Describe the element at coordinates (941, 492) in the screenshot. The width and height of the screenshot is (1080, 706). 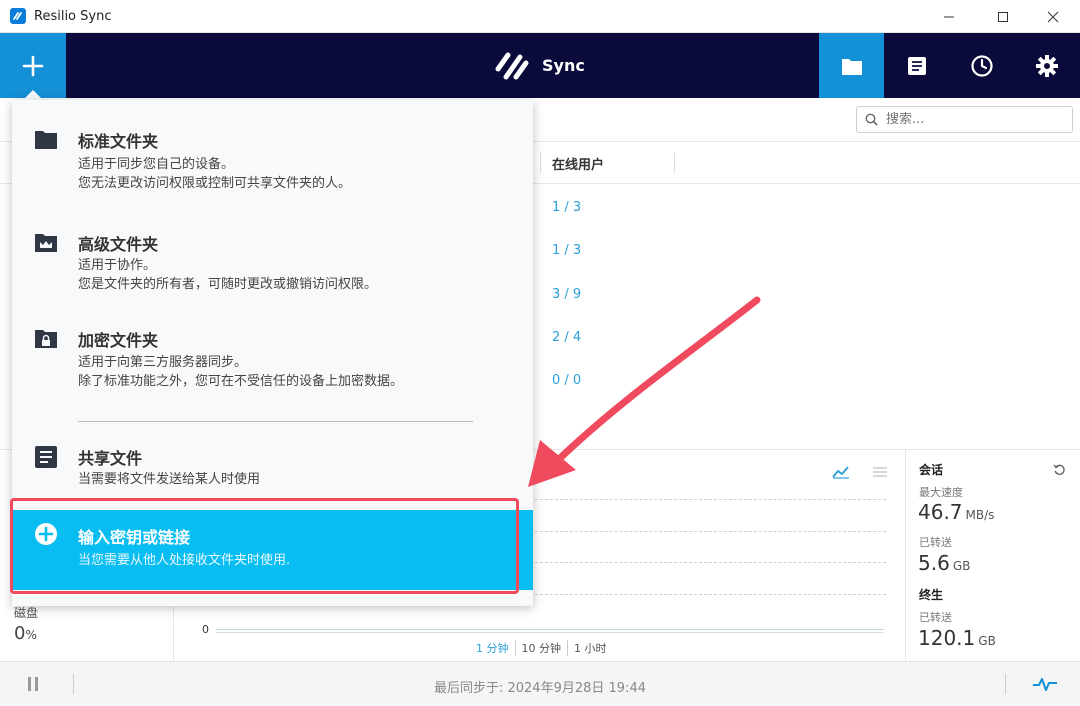
I see `max-speed-label: 最大速度` at that location.